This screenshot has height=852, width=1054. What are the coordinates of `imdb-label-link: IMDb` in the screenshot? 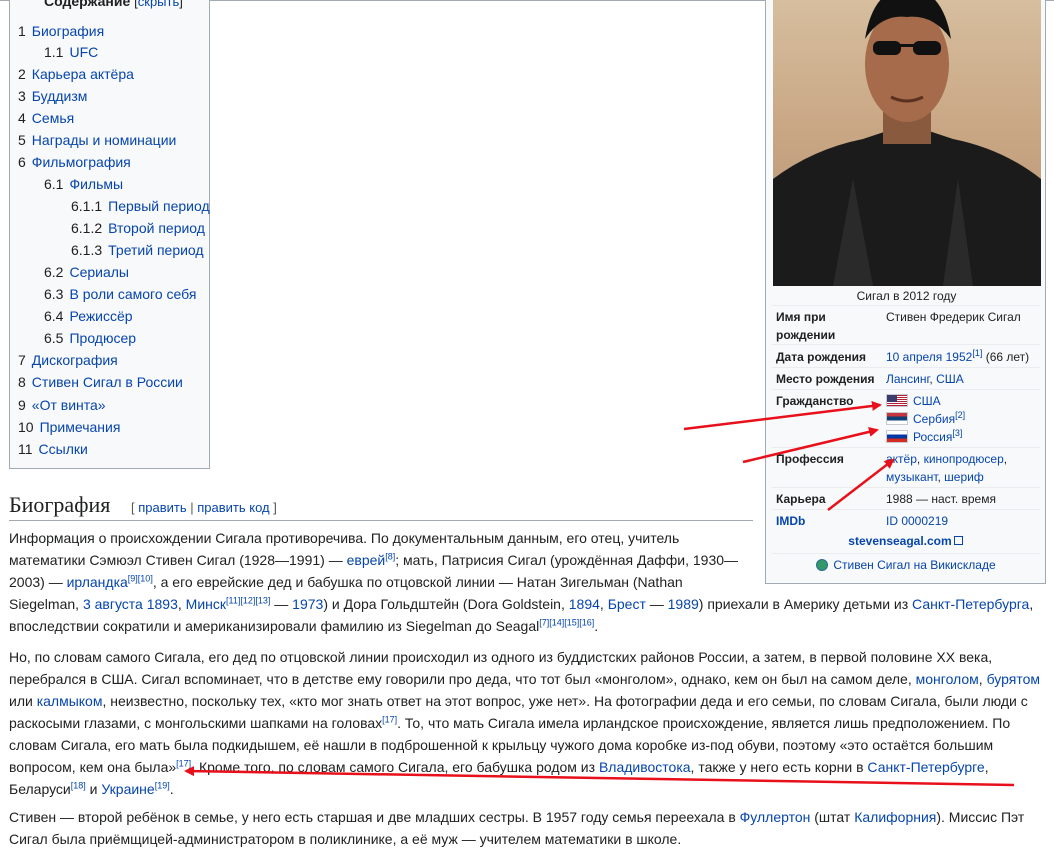 It's located at (828, 521).